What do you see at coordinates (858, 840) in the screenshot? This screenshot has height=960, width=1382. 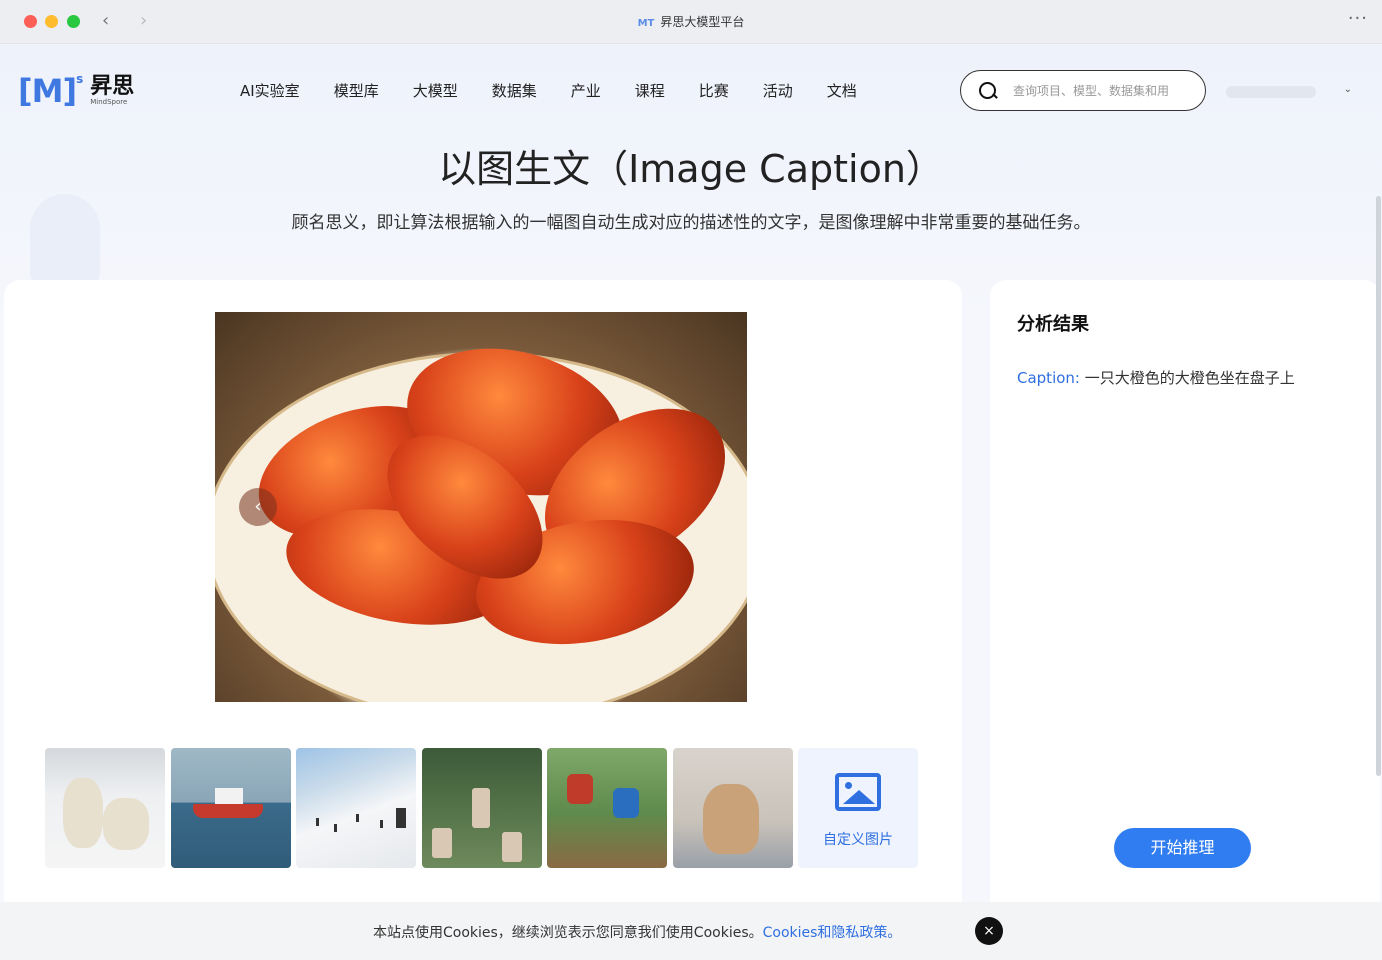 I see `custom-image-label: 自定义图片` at bounding box center [858, 840].